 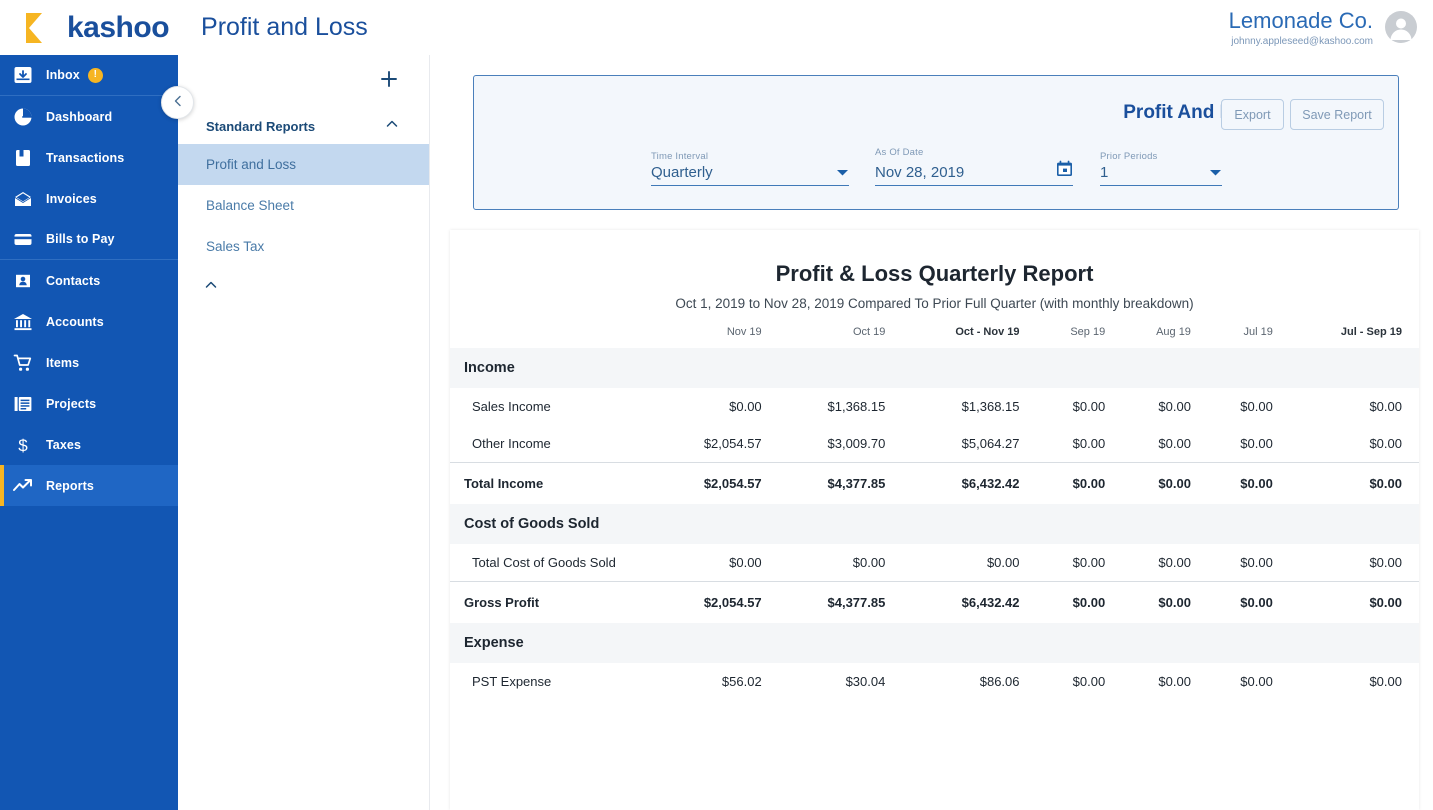 I want to click on plus-icon, so click(x=389, y=81).